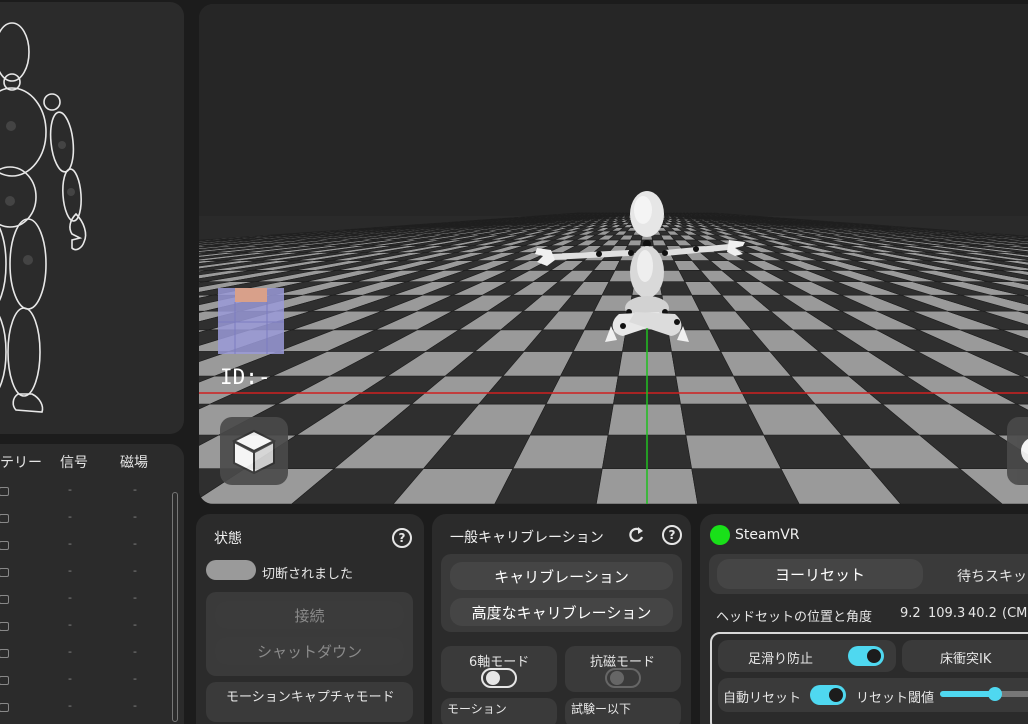 The width and height of the screenshot is (1028, 724). I want to click on foot-slide-toggle, so click(866, 656).